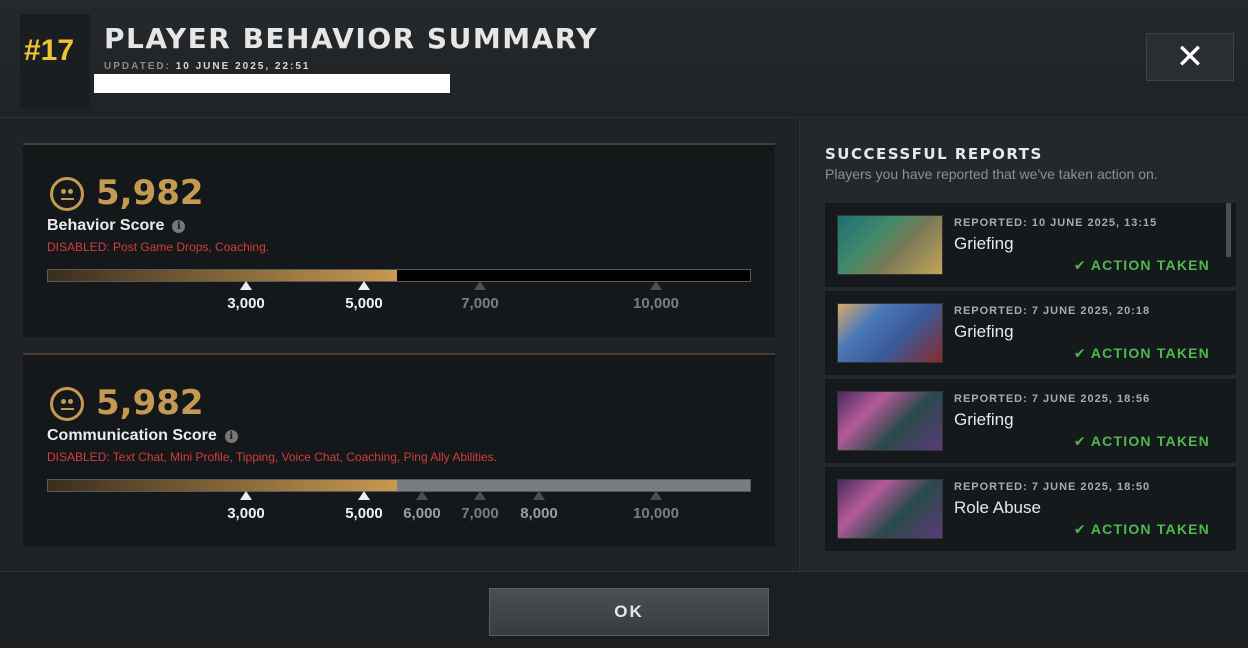  Describe the element at coordinates (222, 275) in the screenshot. I see `behavior-bar-fill` at that location.